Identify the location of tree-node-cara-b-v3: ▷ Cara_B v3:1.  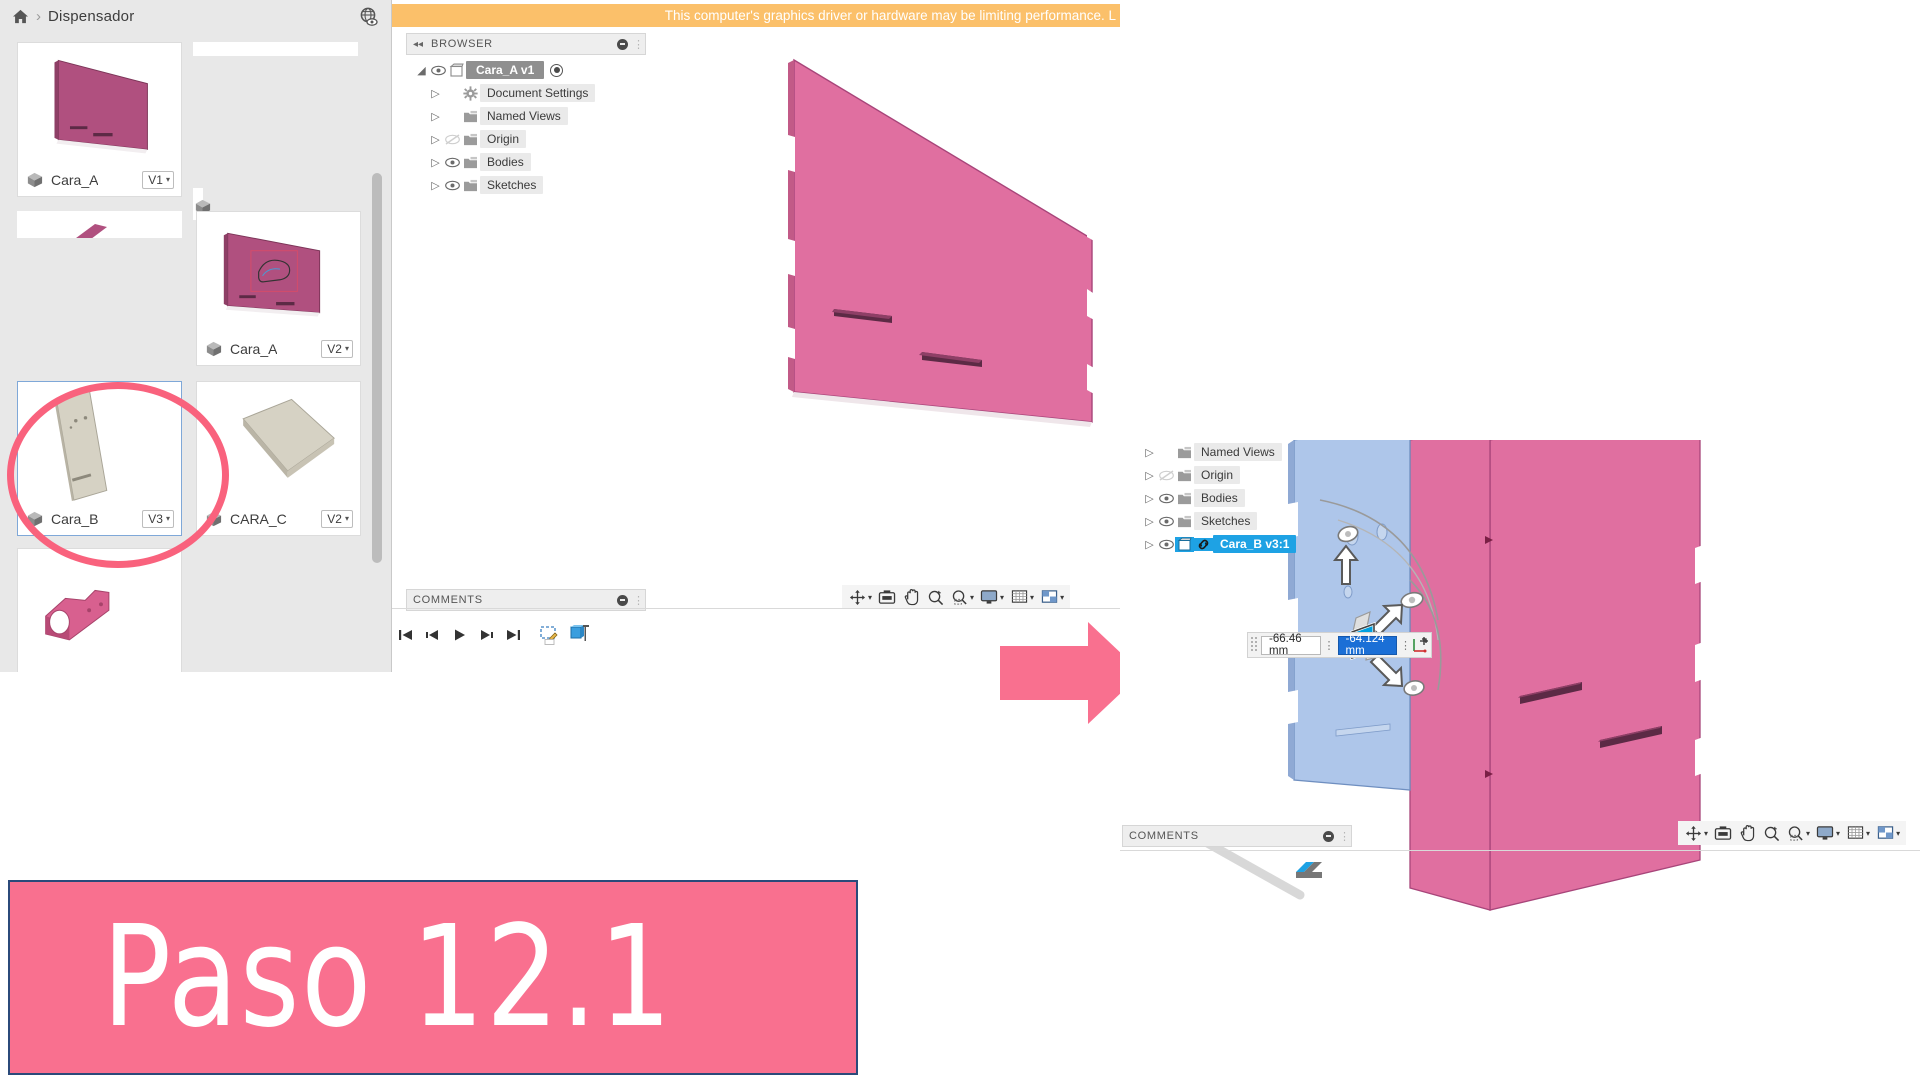
(1225, 544).